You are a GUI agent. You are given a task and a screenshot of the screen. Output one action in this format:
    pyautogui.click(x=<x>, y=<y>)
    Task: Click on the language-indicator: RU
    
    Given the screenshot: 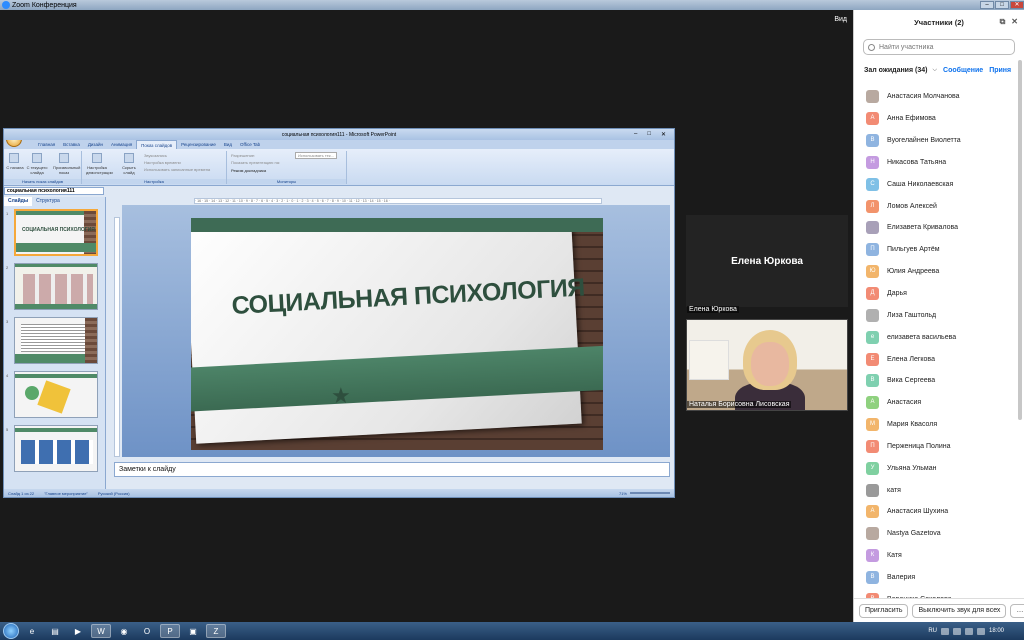 What is the action you would take?
    pyautogui.click(x=932, y=631)
    